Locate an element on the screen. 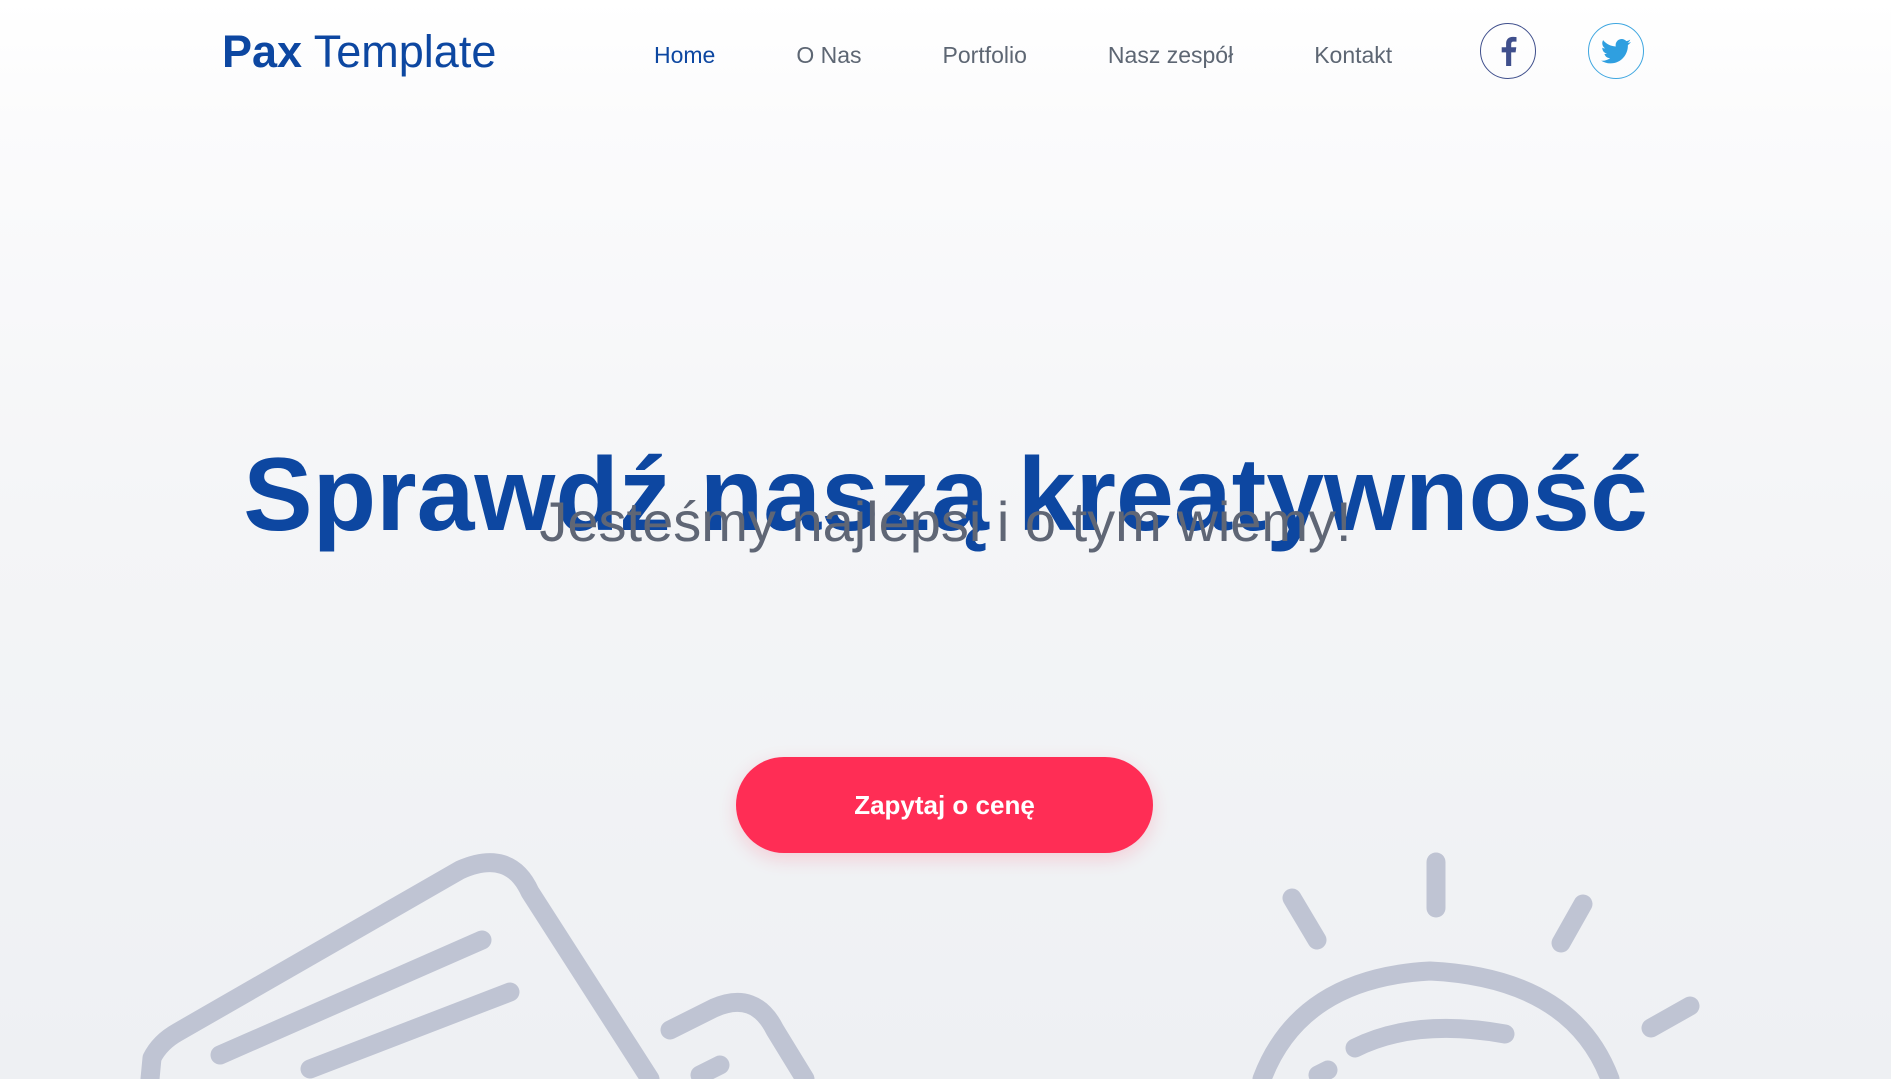 This screenshot has height=1079, width=1891. main-nav: Home O Nas Portfolio Nasz zespół Kontakt is located at coordinates (1023, 55).